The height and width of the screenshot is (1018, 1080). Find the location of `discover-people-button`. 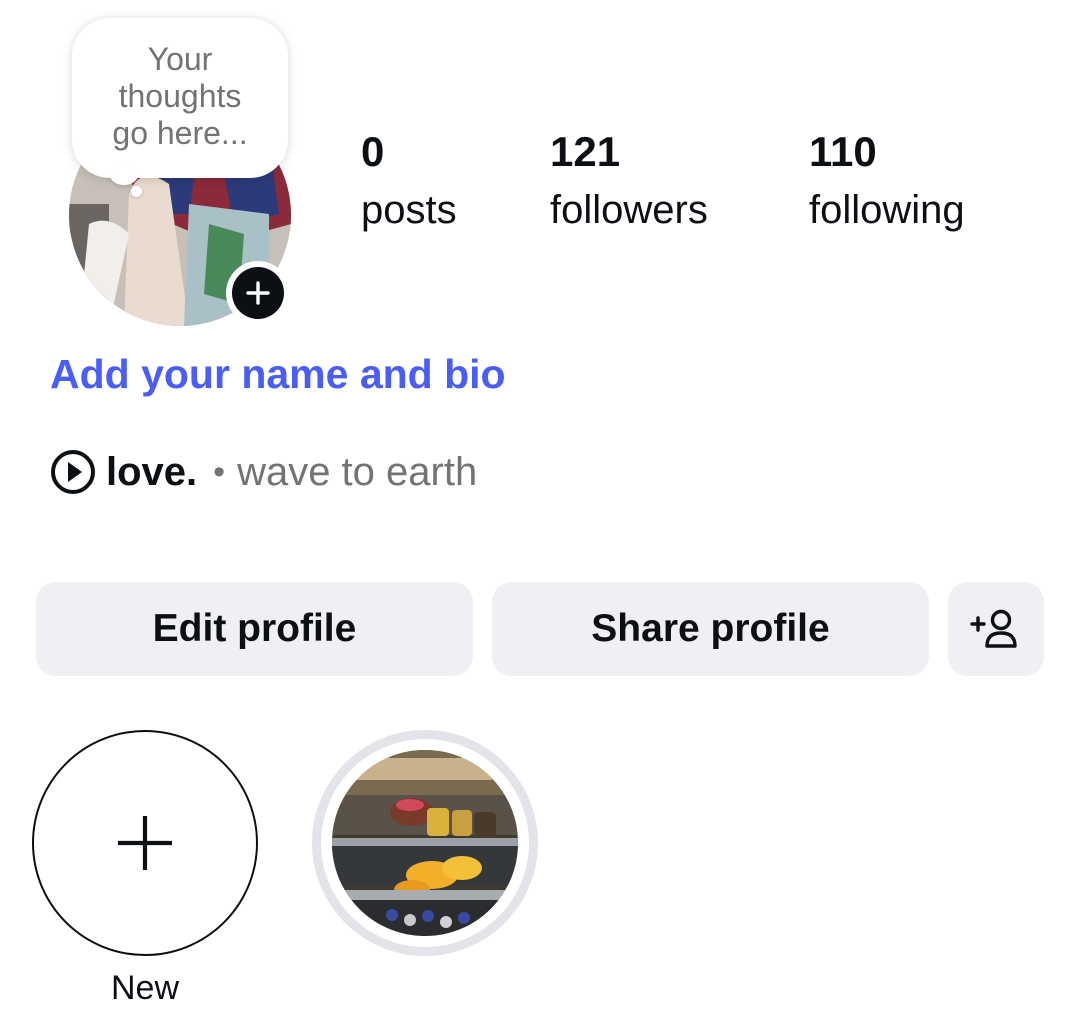

discover-people-button is located at coordinates (996, 629).